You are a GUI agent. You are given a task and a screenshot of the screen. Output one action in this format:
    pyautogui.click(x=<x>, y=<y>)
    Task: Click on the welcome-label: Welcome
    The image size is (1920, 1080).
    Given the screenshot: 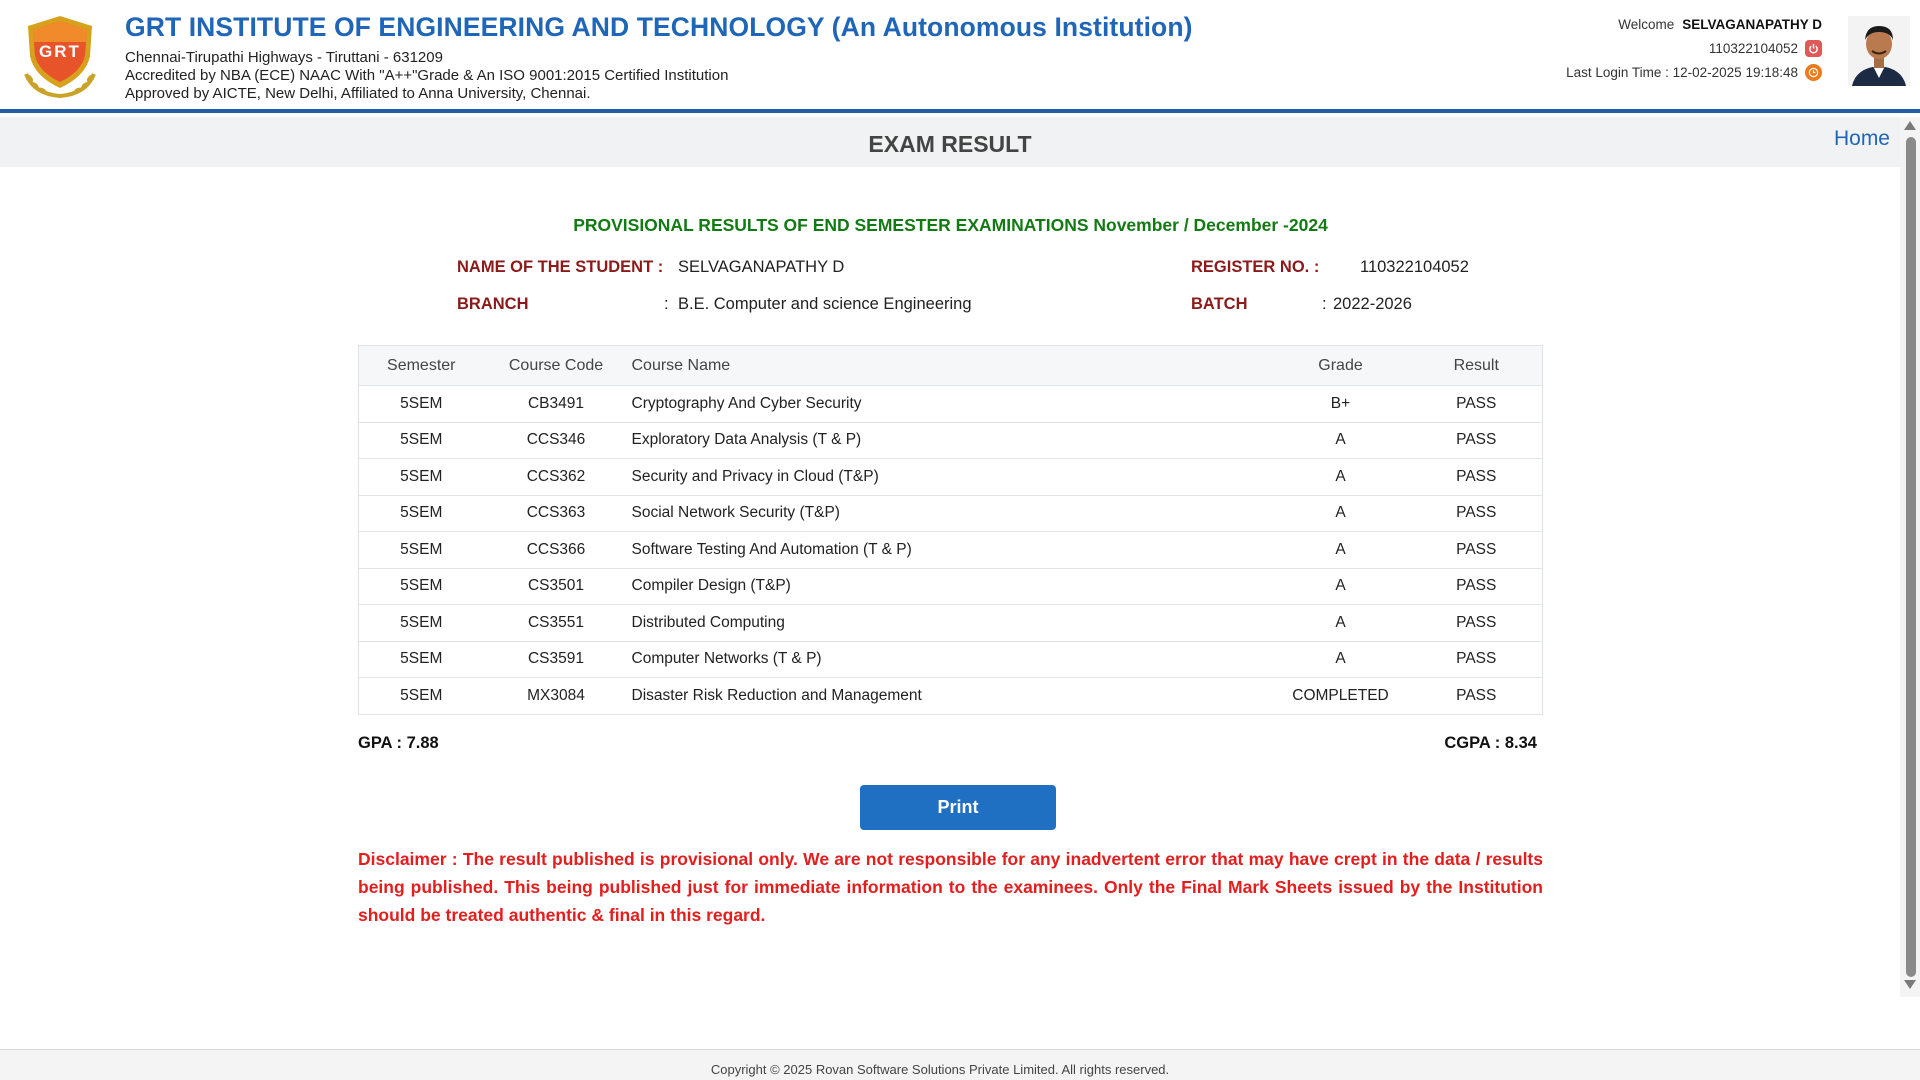 What is the action you would take?
    pyautogui.click(x=1646, y=24)
    